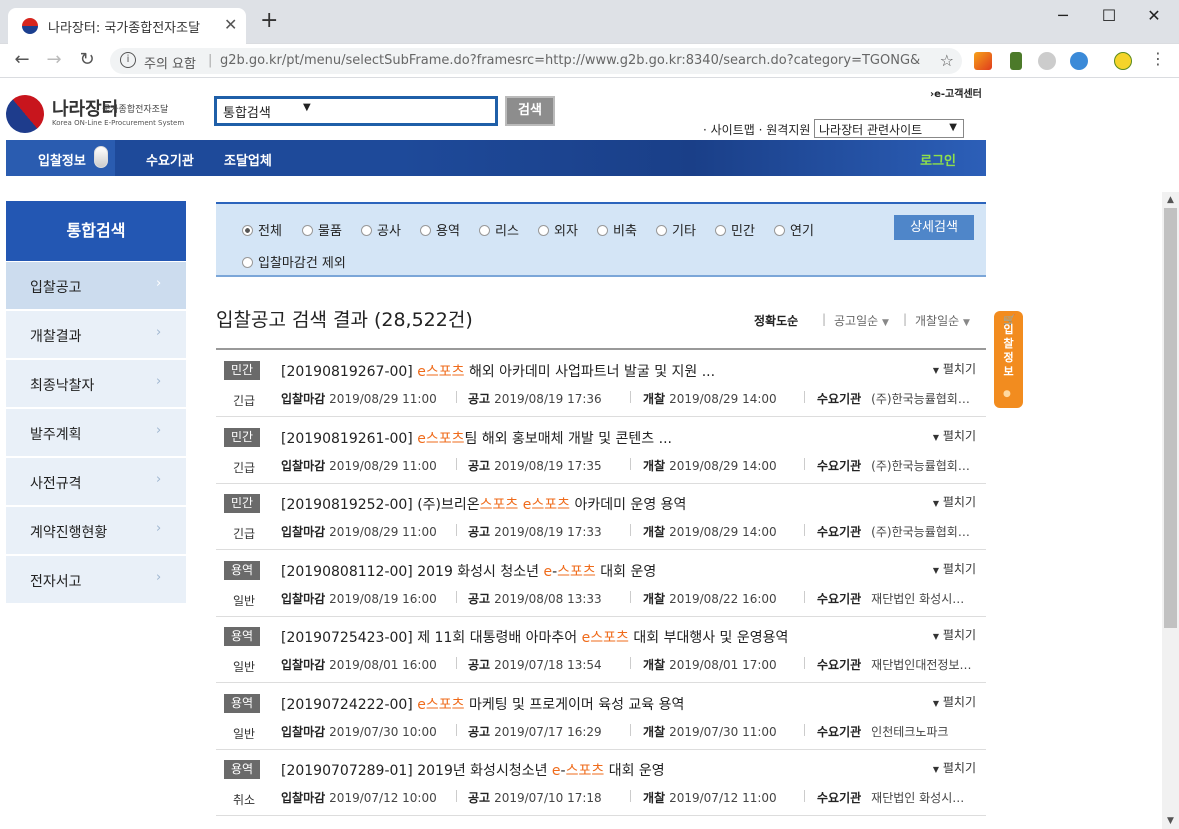 Image resolution: width=1179 pixels, height=829 pixels. What do you see at coordinates (1170, 418) in the screenshot?
I see `scroll-thumb` at bounding box center [1170, 418].